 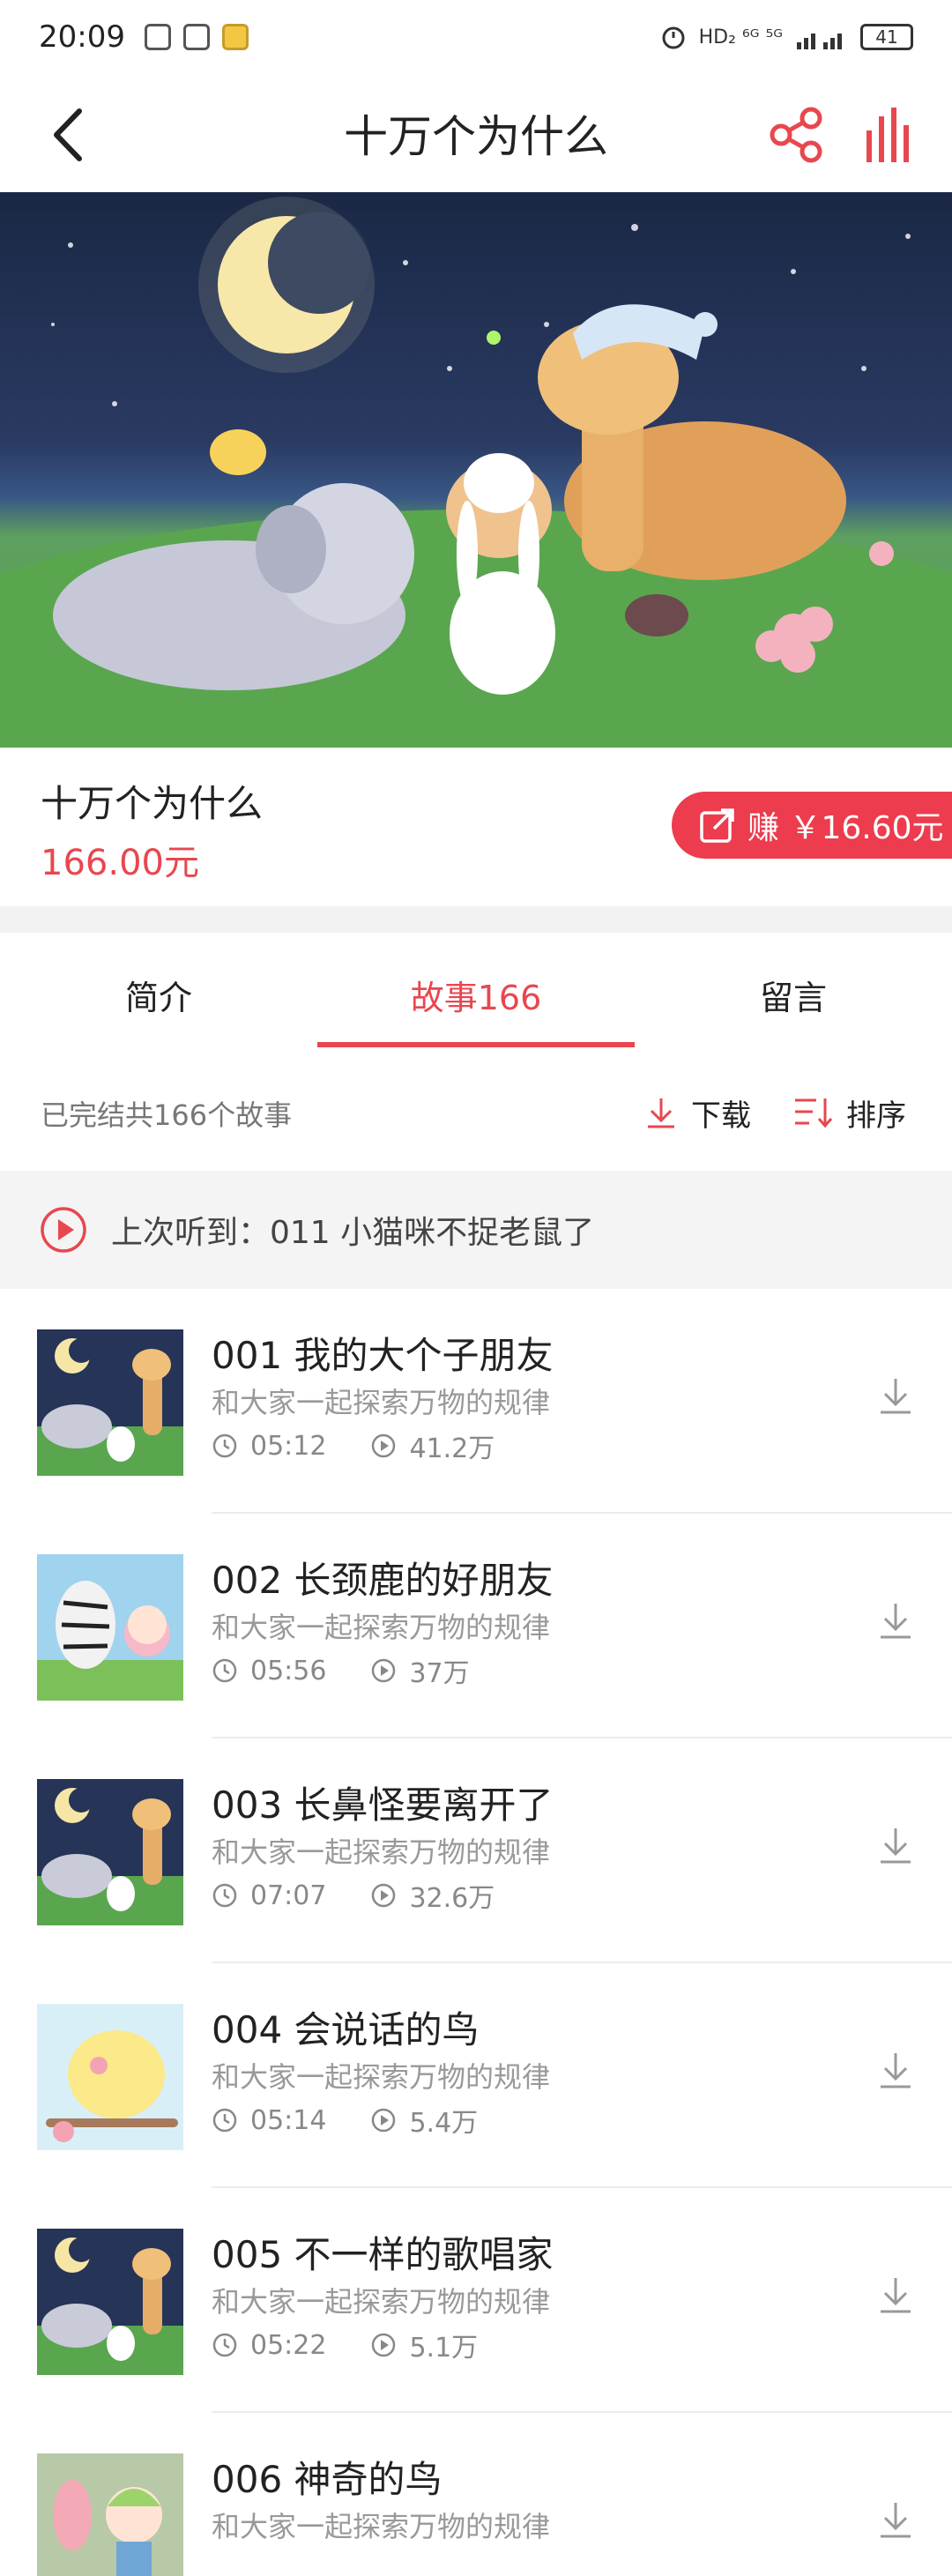 What do you see at coordinates (346, 2030) in the screenshot?
I see `episode-title: 004 会说话的鸟` at bounding box center [346, 2030].